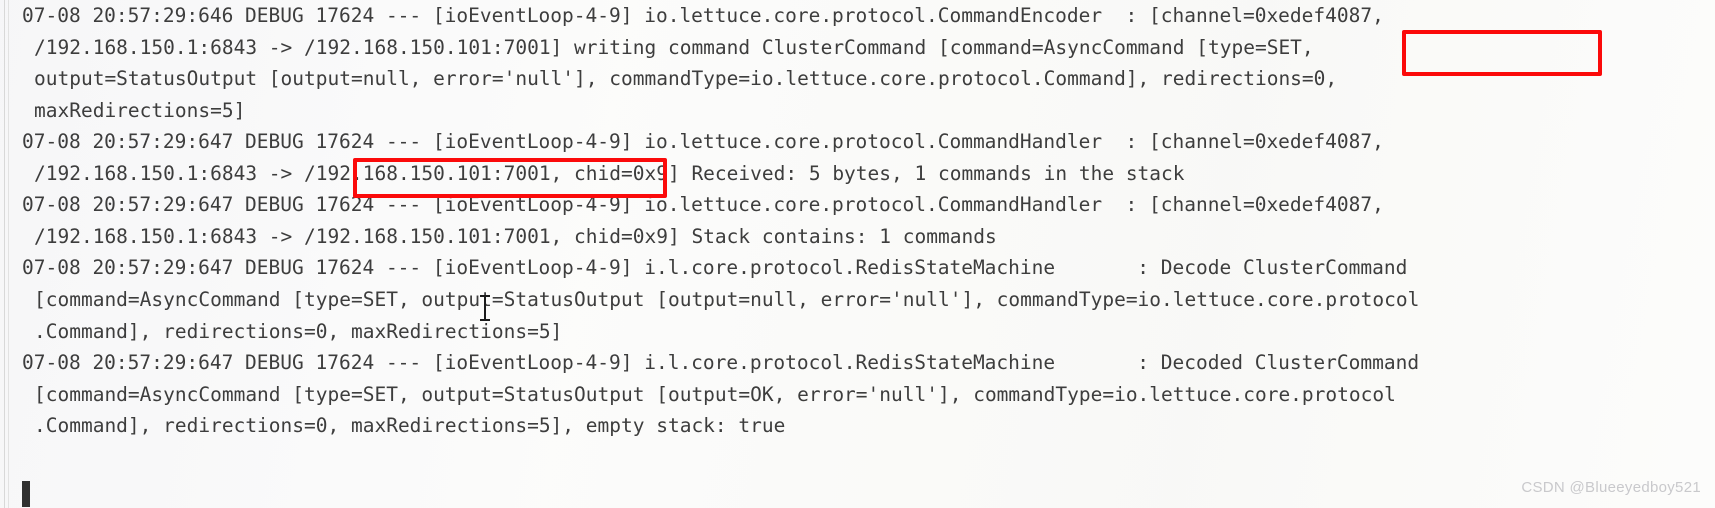 Image resolution: width=1715 pixels, height=508 pixels. I want to click on text-block-caret, so click(26, 494).